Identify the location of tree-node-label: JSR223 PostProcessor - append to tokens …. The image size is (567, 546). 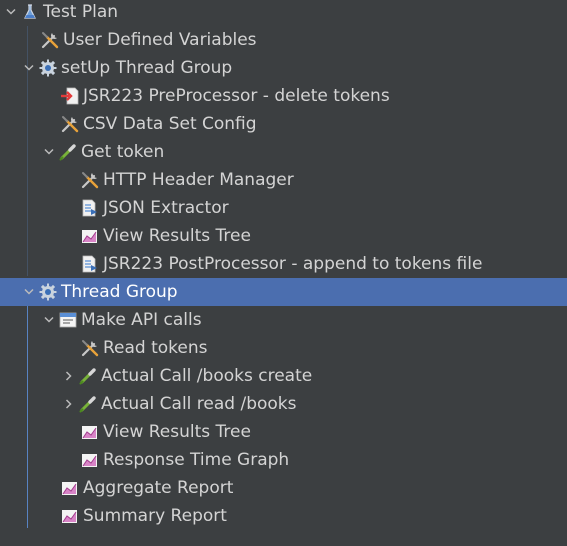
(293, 264).